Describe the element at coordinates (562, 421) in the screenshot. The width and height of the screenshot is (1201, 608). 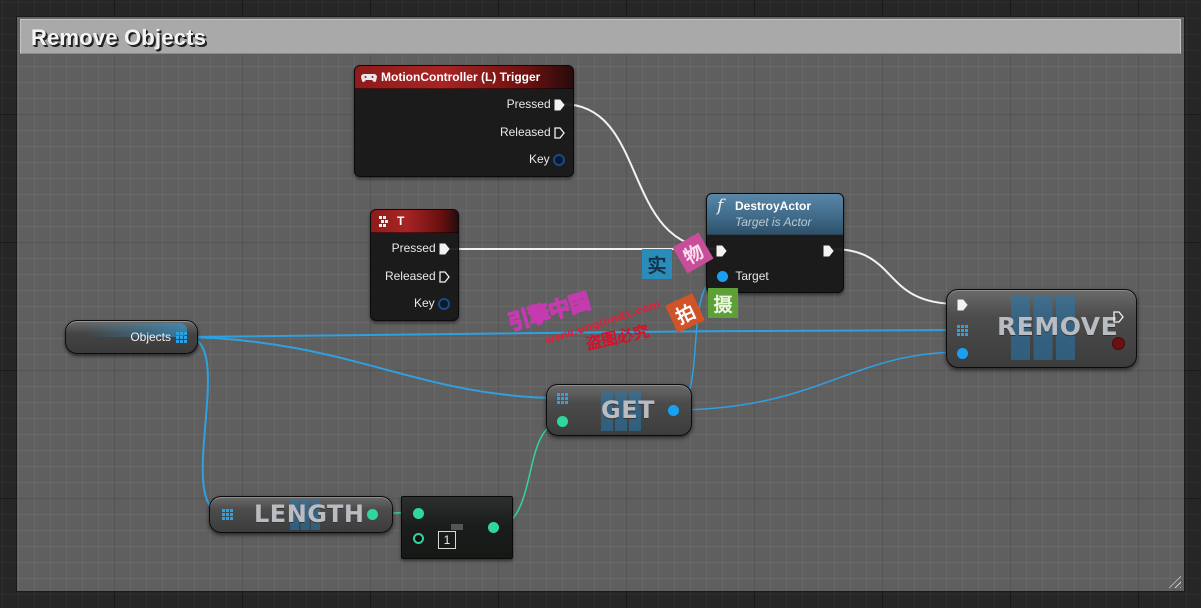
I see `index-pin-icon` at that location.